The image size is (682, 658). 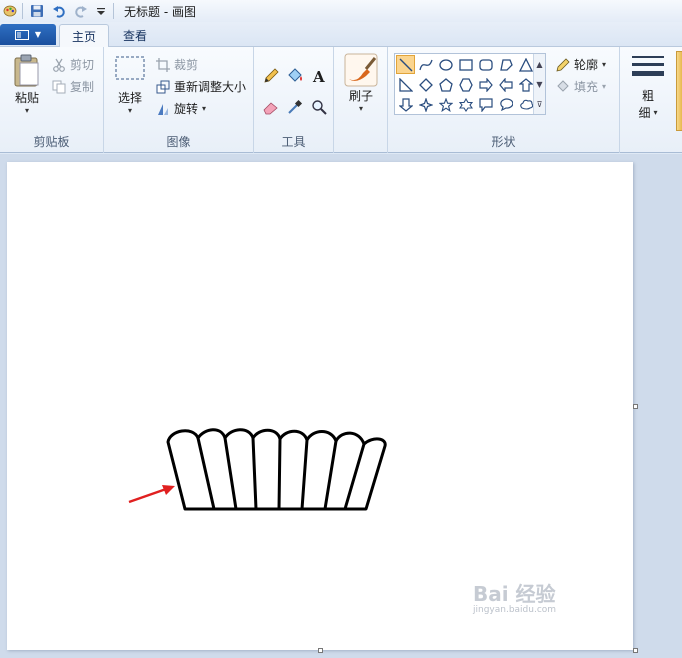 What do you see at coordinates (679, 91) in the screenshot?
I see `colors-group-edge` at bounding box center [679, 91].